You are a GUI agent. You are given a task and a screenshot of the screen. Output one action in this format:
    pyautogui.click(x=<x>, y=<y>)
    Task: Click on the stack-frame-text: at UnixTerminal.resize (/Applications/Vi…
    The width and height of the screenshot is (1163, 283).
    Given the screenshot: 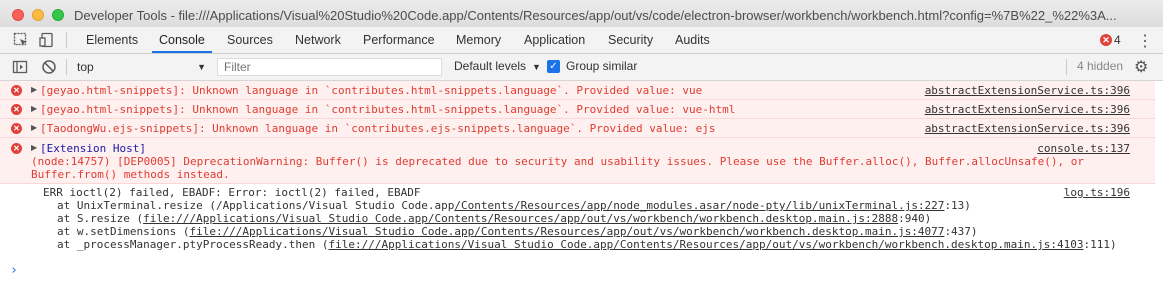 What is the action you would take?
    pyautogui.click(x=256, y=205)
    